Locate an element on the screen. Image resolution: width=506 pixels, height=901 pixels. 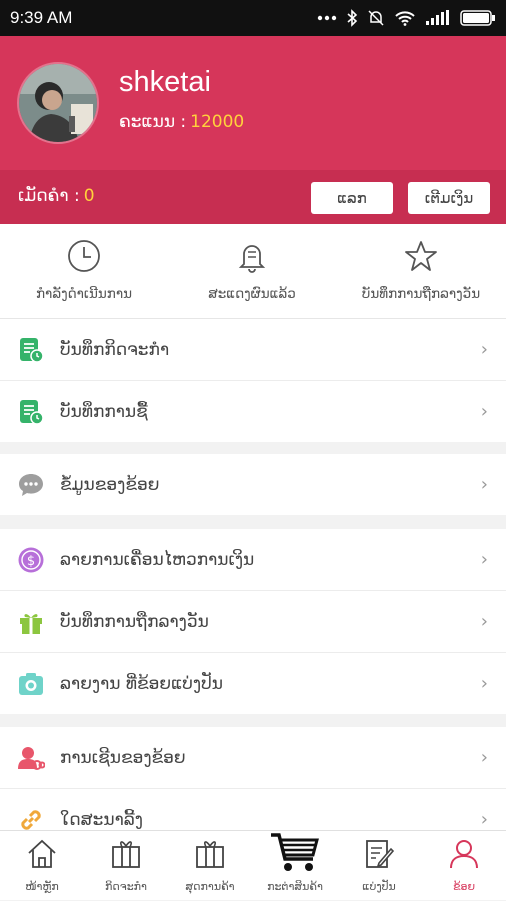
exchange-button: ແລກ is located at coordinates (352, 198).